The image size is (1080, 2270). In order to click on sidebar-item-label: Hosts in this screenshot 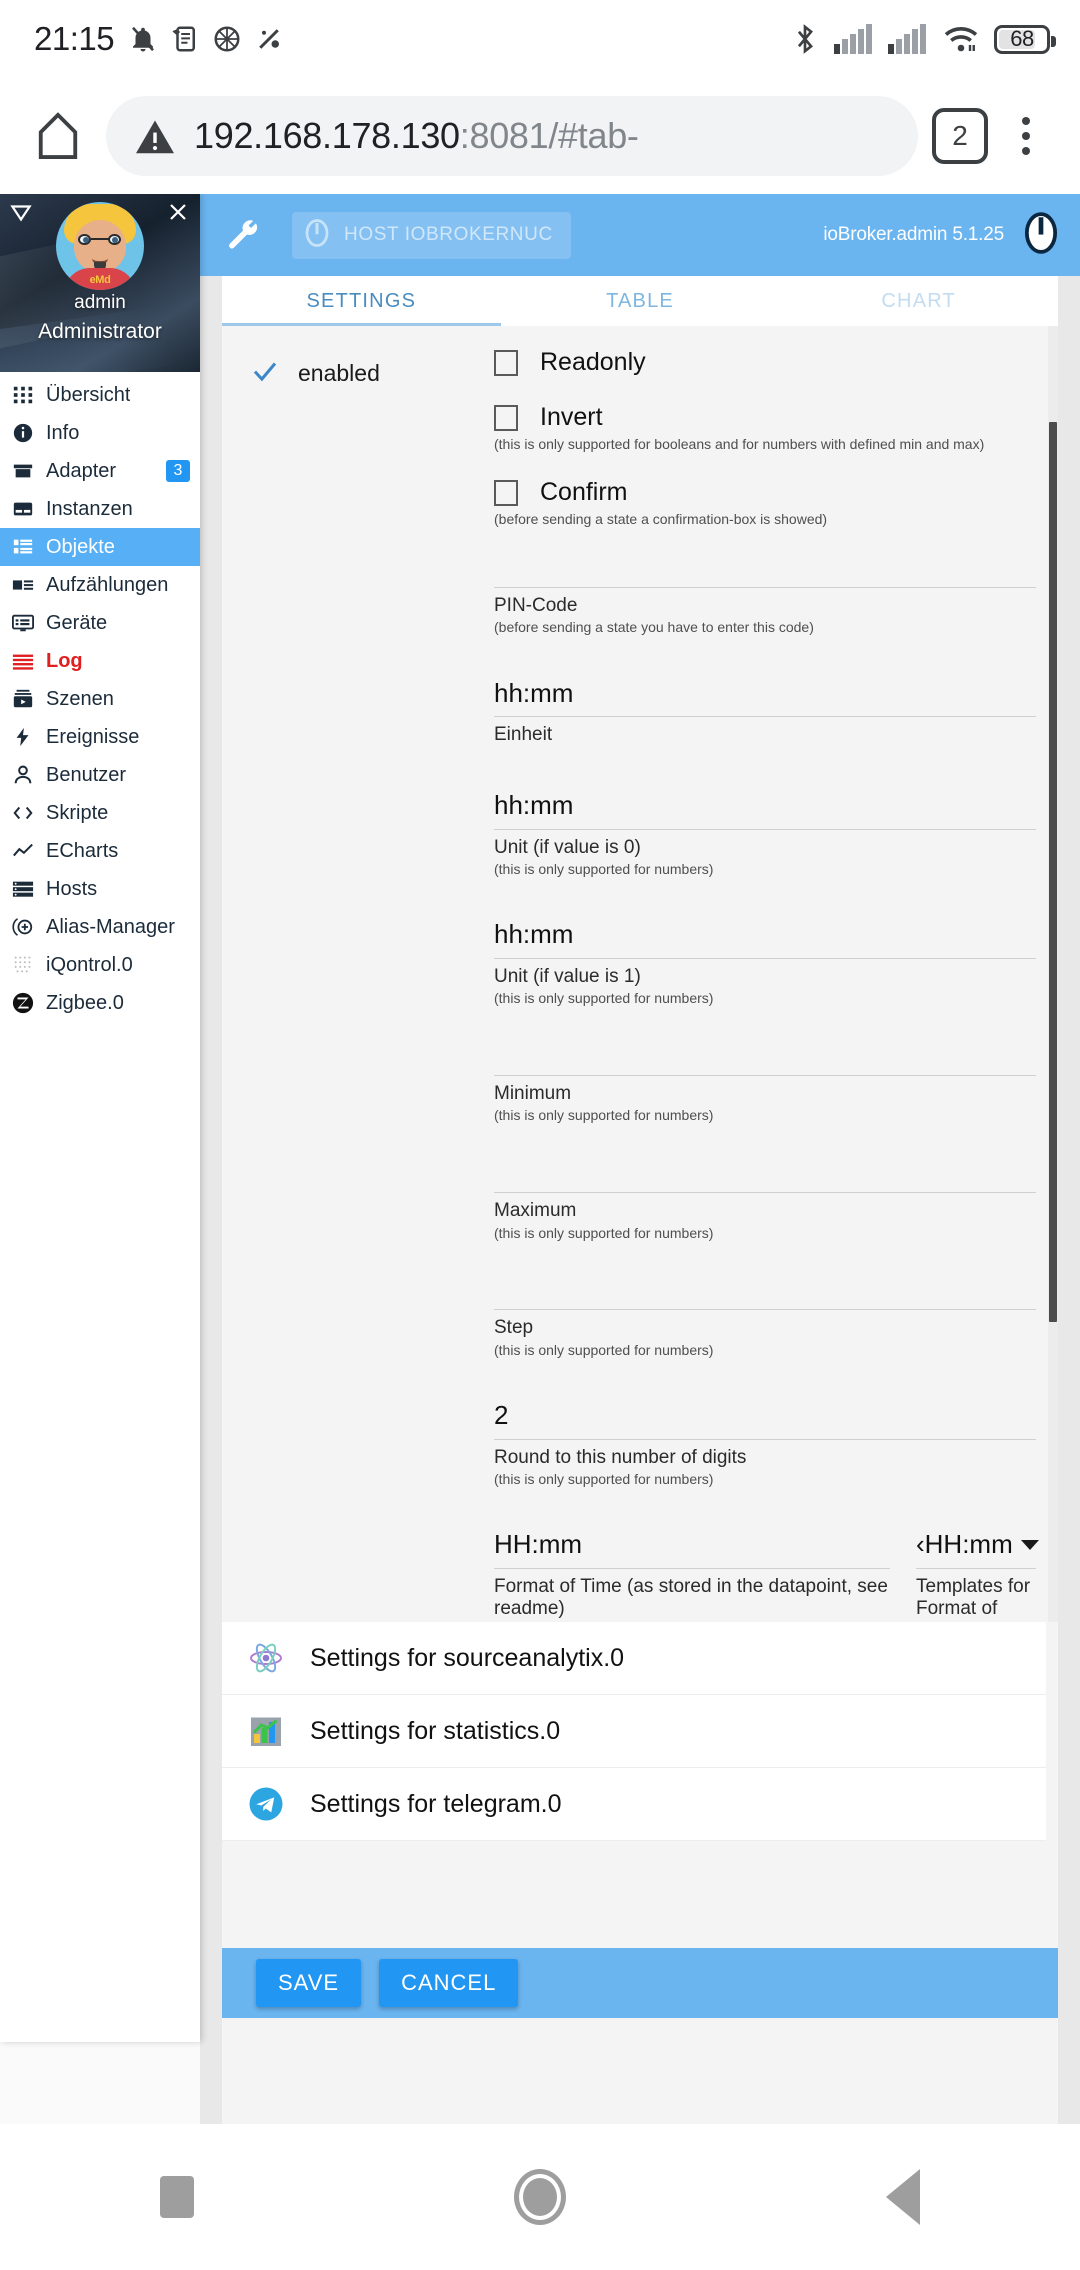, I will do `click(72, 888)`.